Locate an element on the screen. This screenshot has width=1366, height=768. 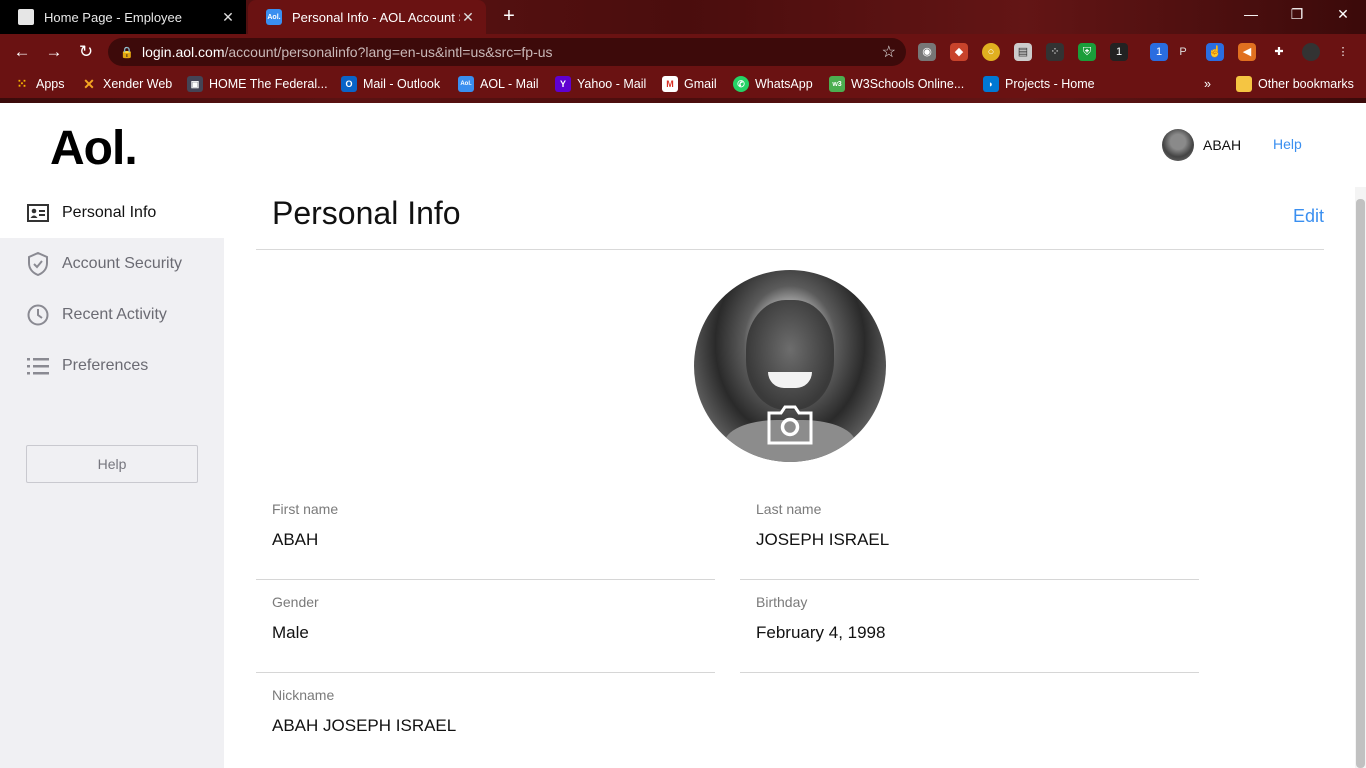
tab-title: Home Page - Employee is located at coordinates (113, 17).